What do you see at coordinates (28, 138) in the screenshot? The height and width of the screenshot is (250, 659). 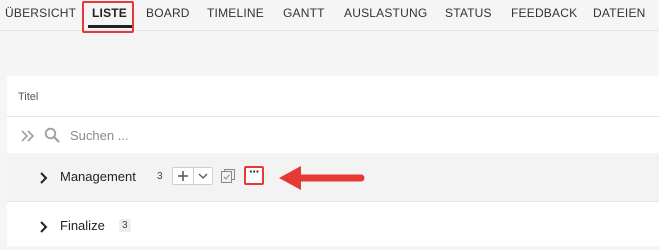 I see `double-chevron-right-icon` at bounding box center [28, 138].